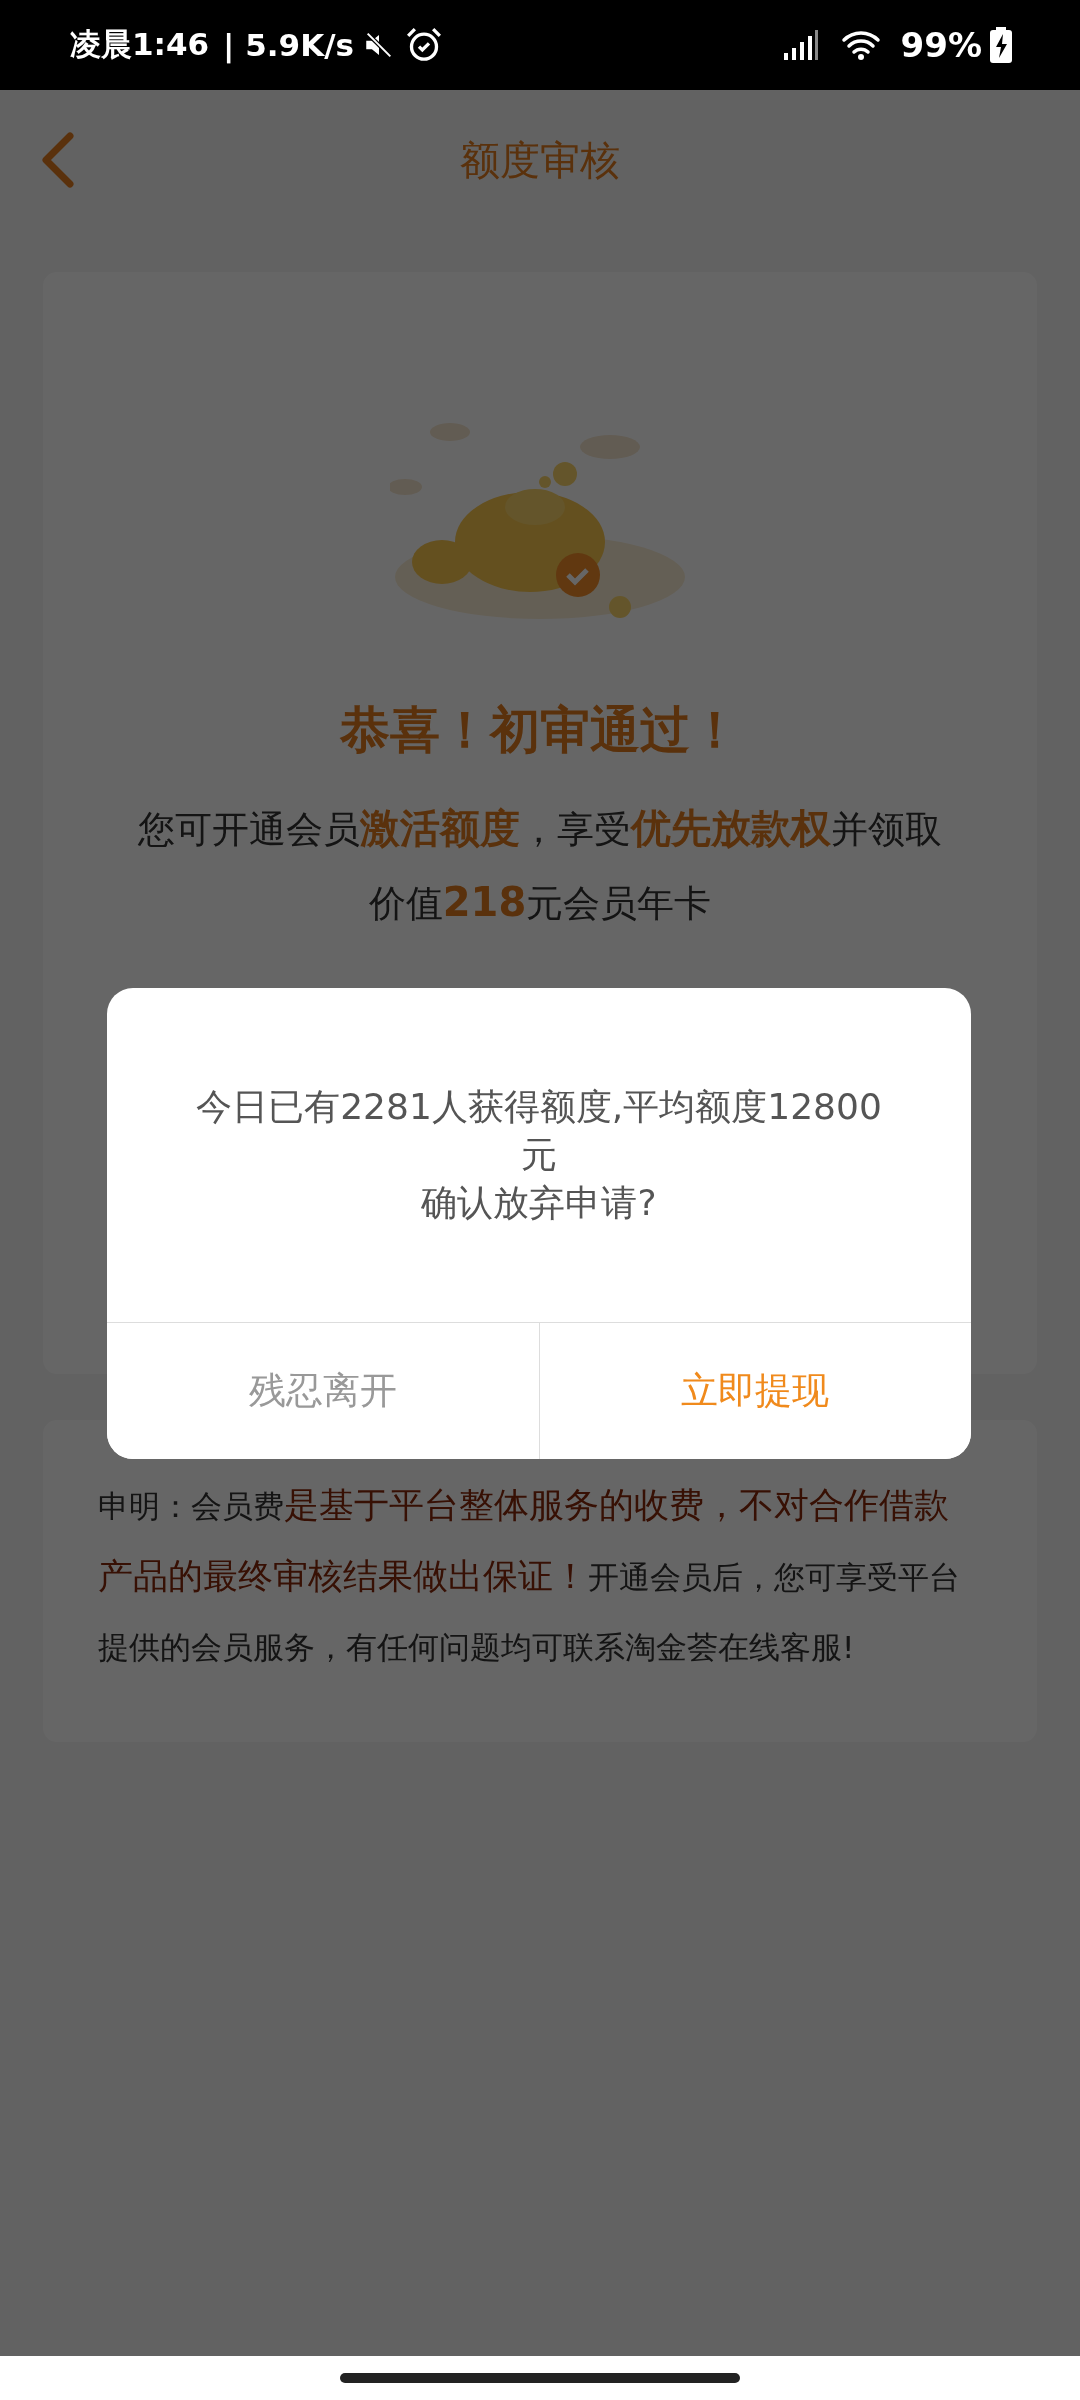 The image size is (1080, 2400). What do you see at coordinates (754, 1391) in the screenshot?
I see `withdraw-button: 立即提现` at bounding box center [754, 1391].